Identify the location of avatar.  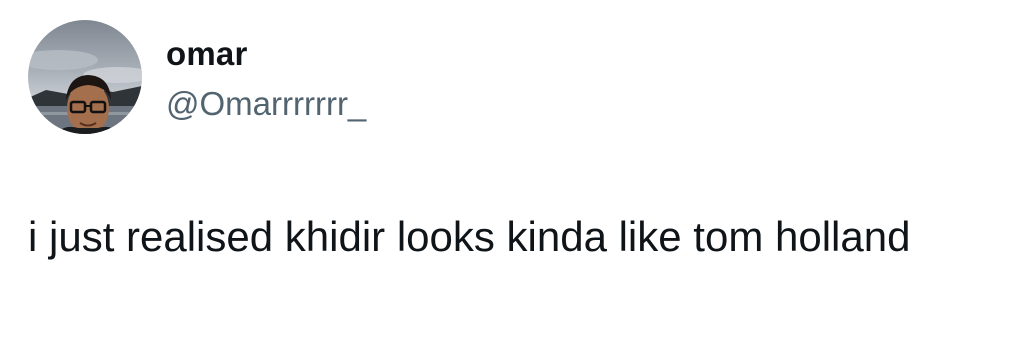
(85, 77).